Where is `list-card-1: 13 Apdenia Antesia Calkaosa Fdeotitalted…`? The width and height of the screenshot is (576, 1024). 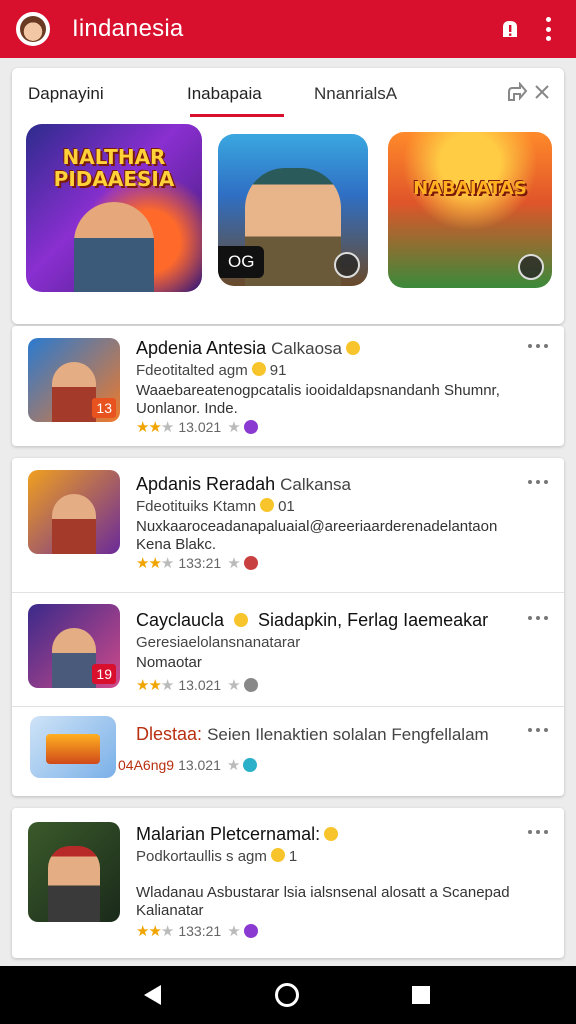
list-card-1: 13 Apdenia Antesia Calkaosa Fdeotitalted… is located at coordinates (288, 386).